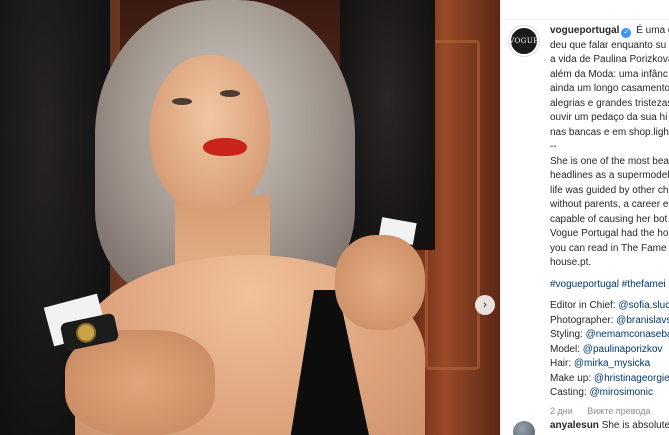 The height and width of the screenshot is (435, 669). Describe the element at coordinates (626, 33) in the screenshot. I see `verified-badge-icon: ✓` at that location.